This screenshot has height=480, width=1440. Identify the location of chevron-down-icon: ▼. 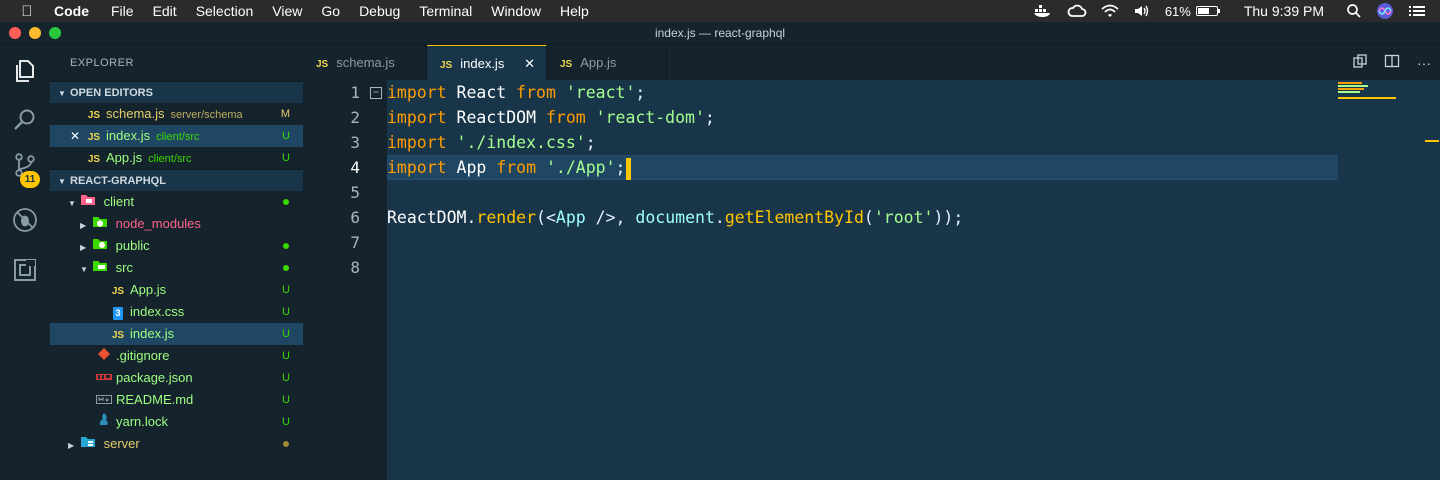
(62, 93).